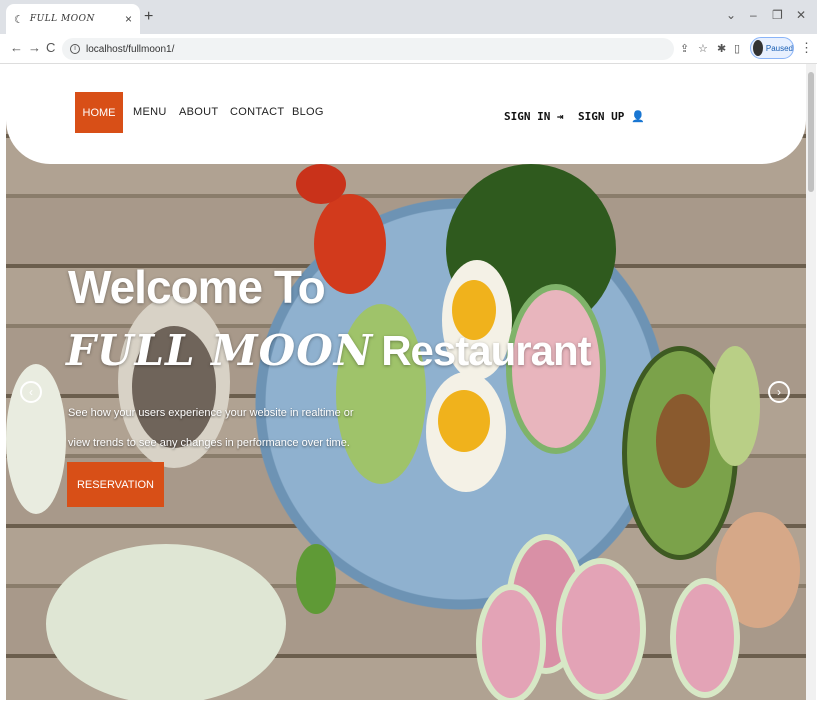 This screenshot has width=817, height=703. Describe the element at coordinates (198, 112) in the screenshot. I see `nav-about: ABOUT` at that location.